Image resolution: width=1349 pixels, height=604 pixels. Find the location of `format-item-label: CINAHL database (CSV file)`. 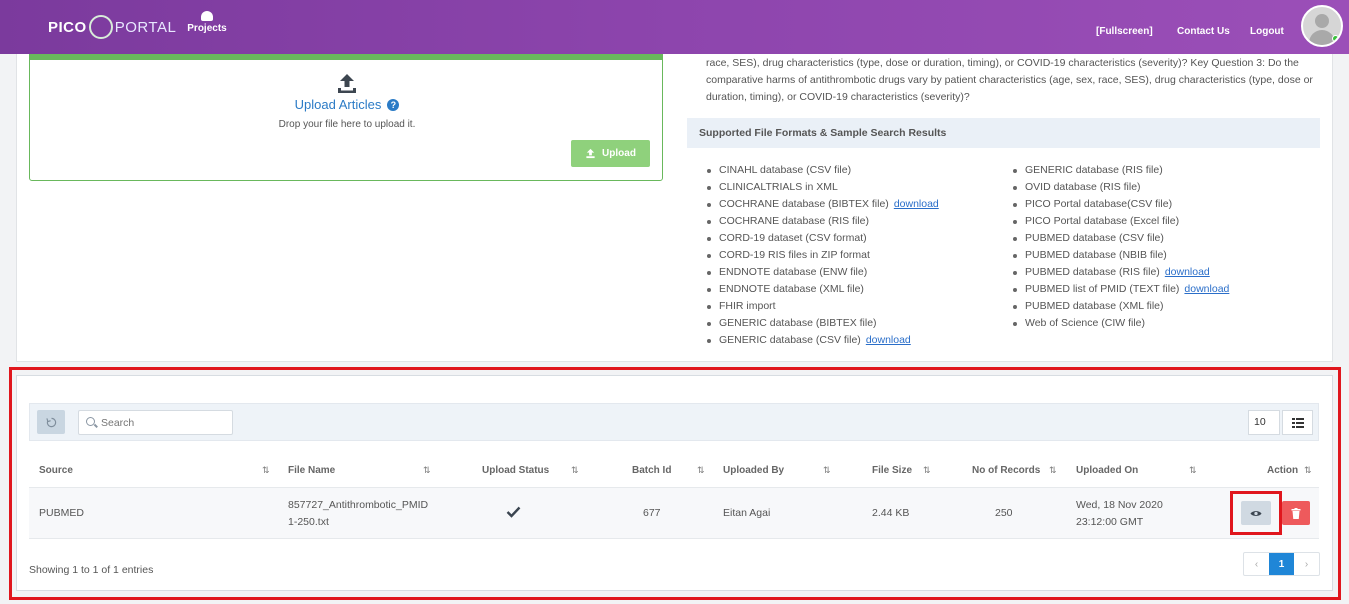

format-item-label: CINAHL database (CSV file) is located at coordinates (785, 170).